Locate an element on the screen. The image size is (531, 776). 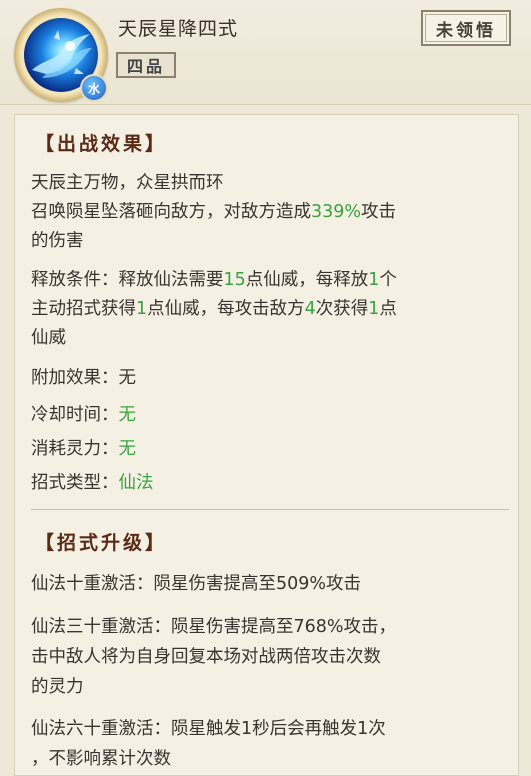
cooldown-label: 冷却时间： is located at coordinates (75, 415).